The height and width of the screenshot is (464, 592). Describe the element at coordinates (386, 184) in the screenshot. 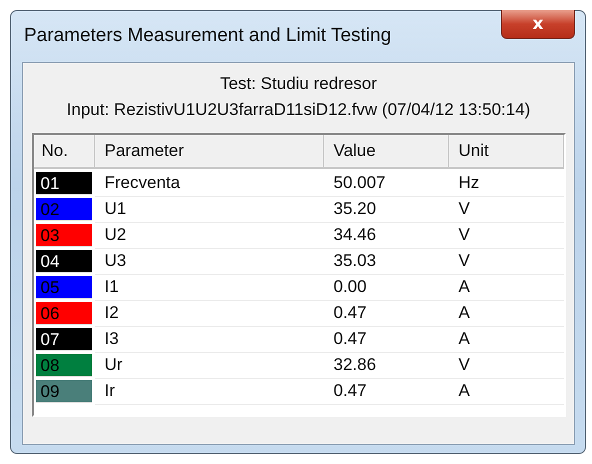

I see `table-cell: 50.007` at that location.